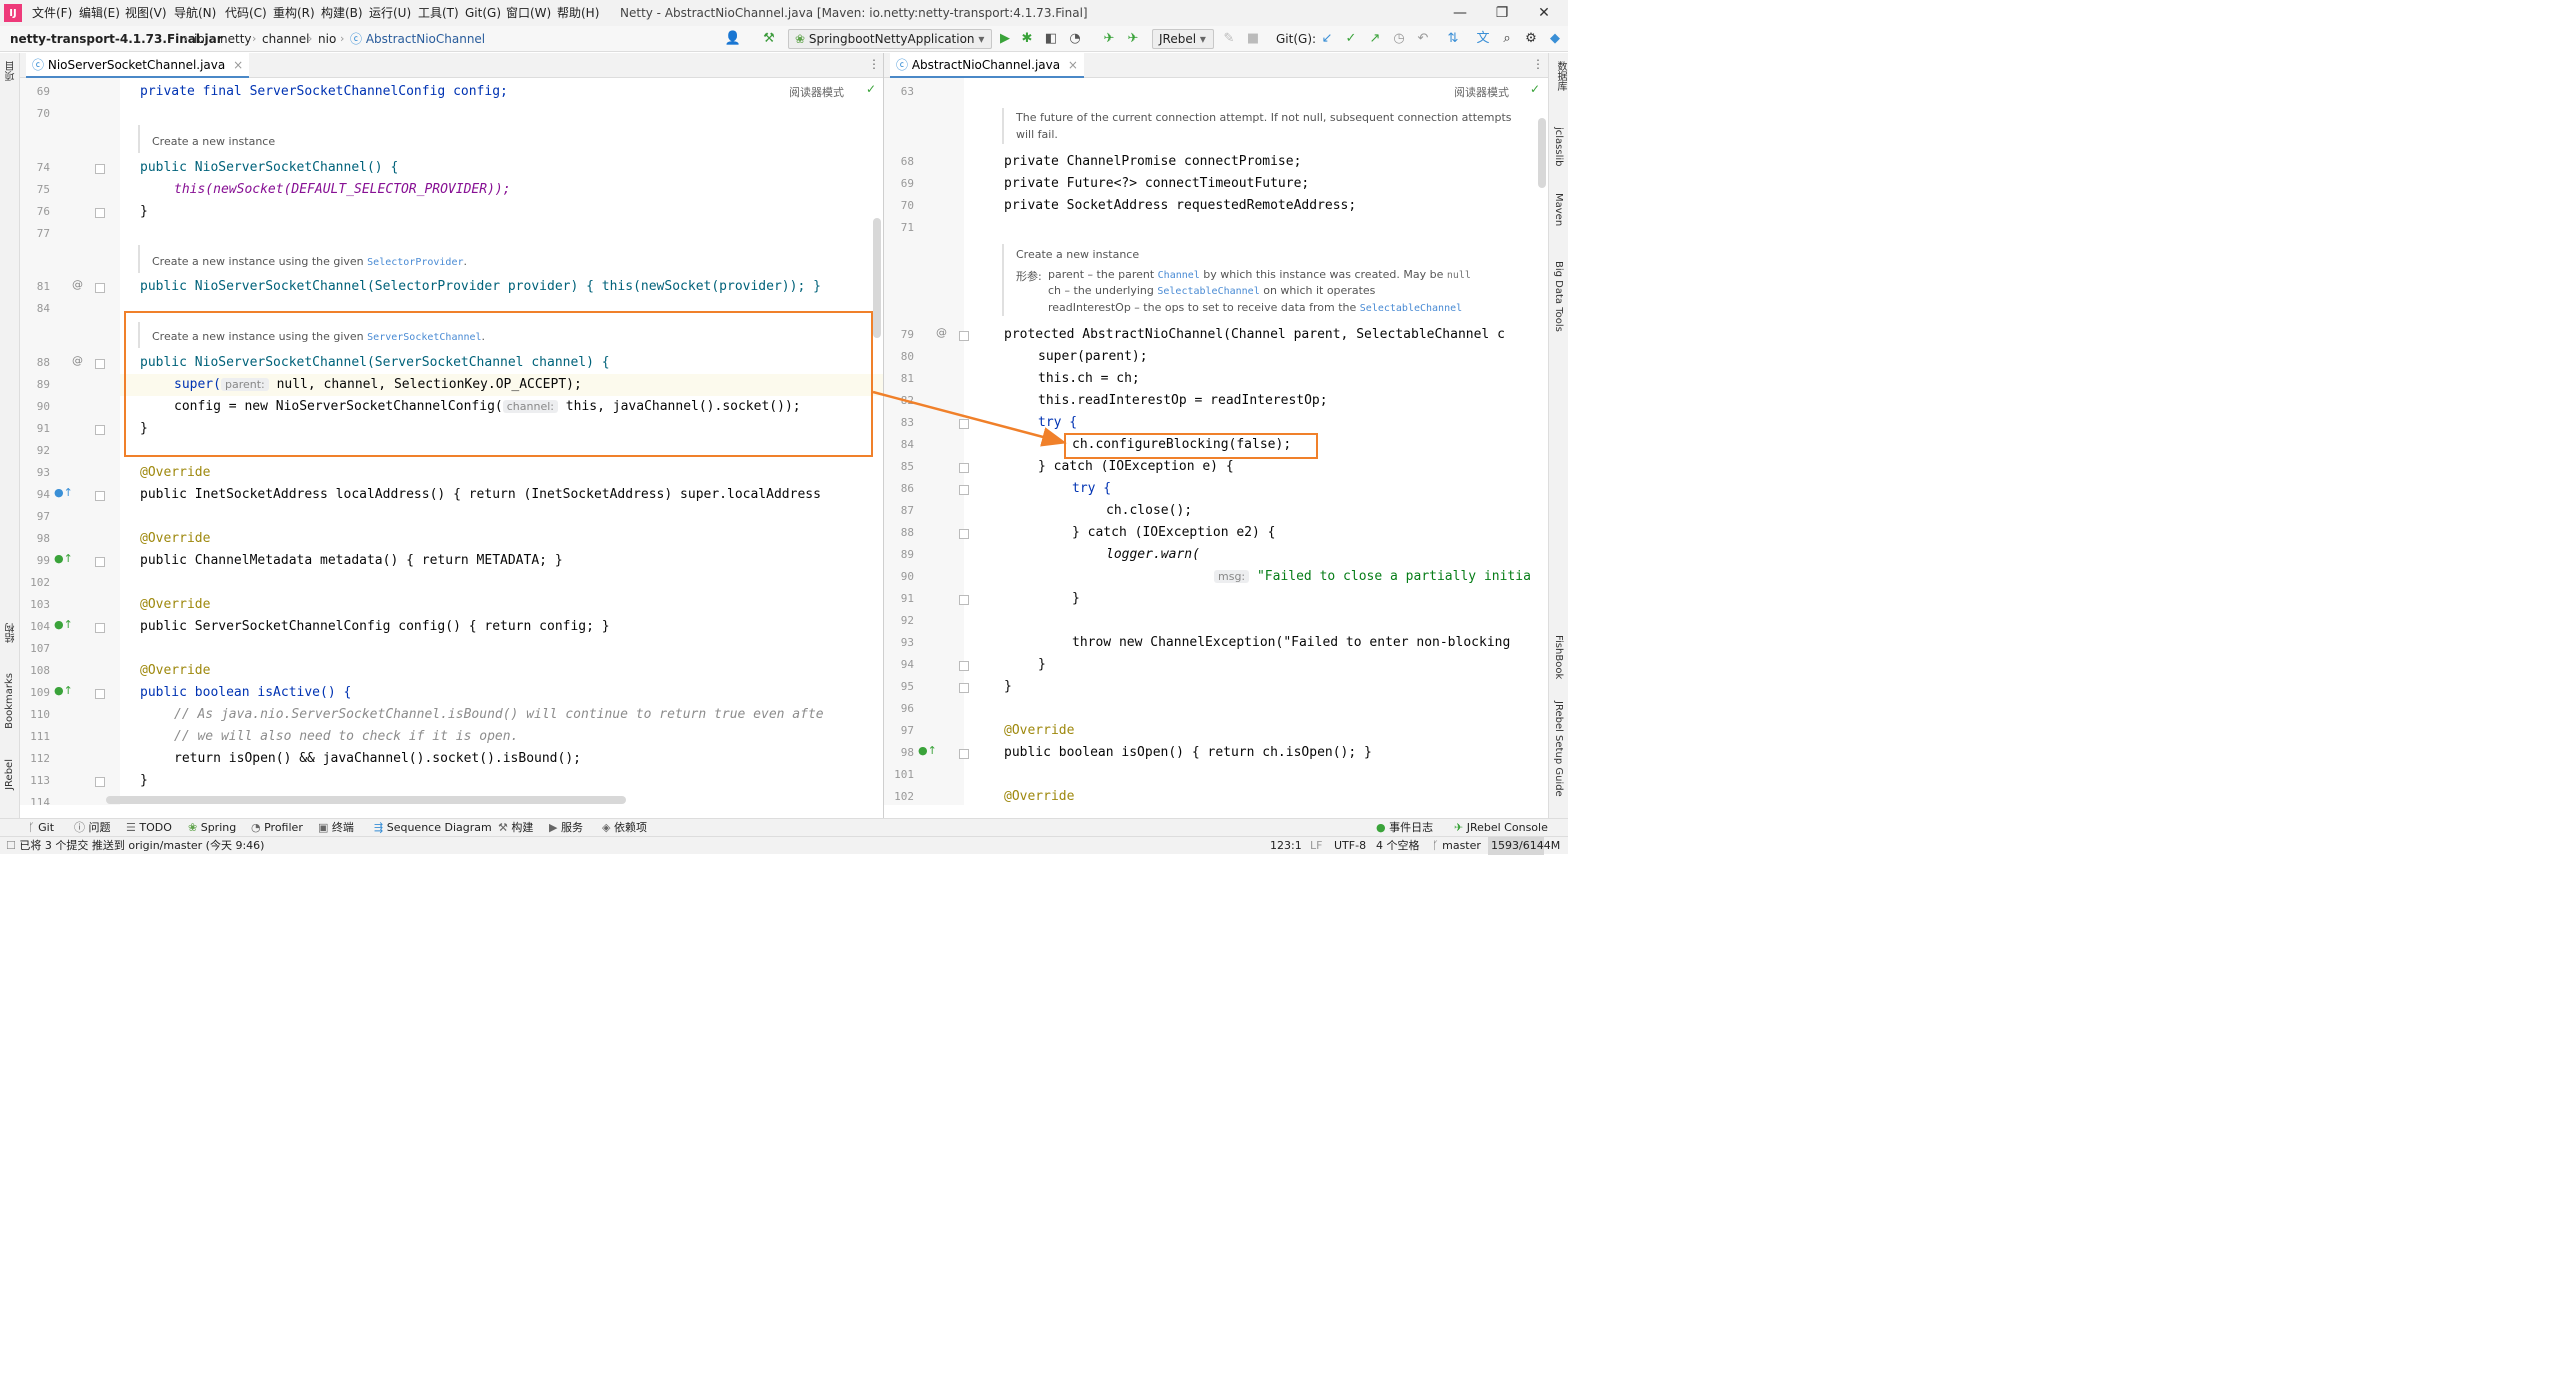 The image size is (2560, 1394). I want to click on branch-label: master, so click(1461, 845).